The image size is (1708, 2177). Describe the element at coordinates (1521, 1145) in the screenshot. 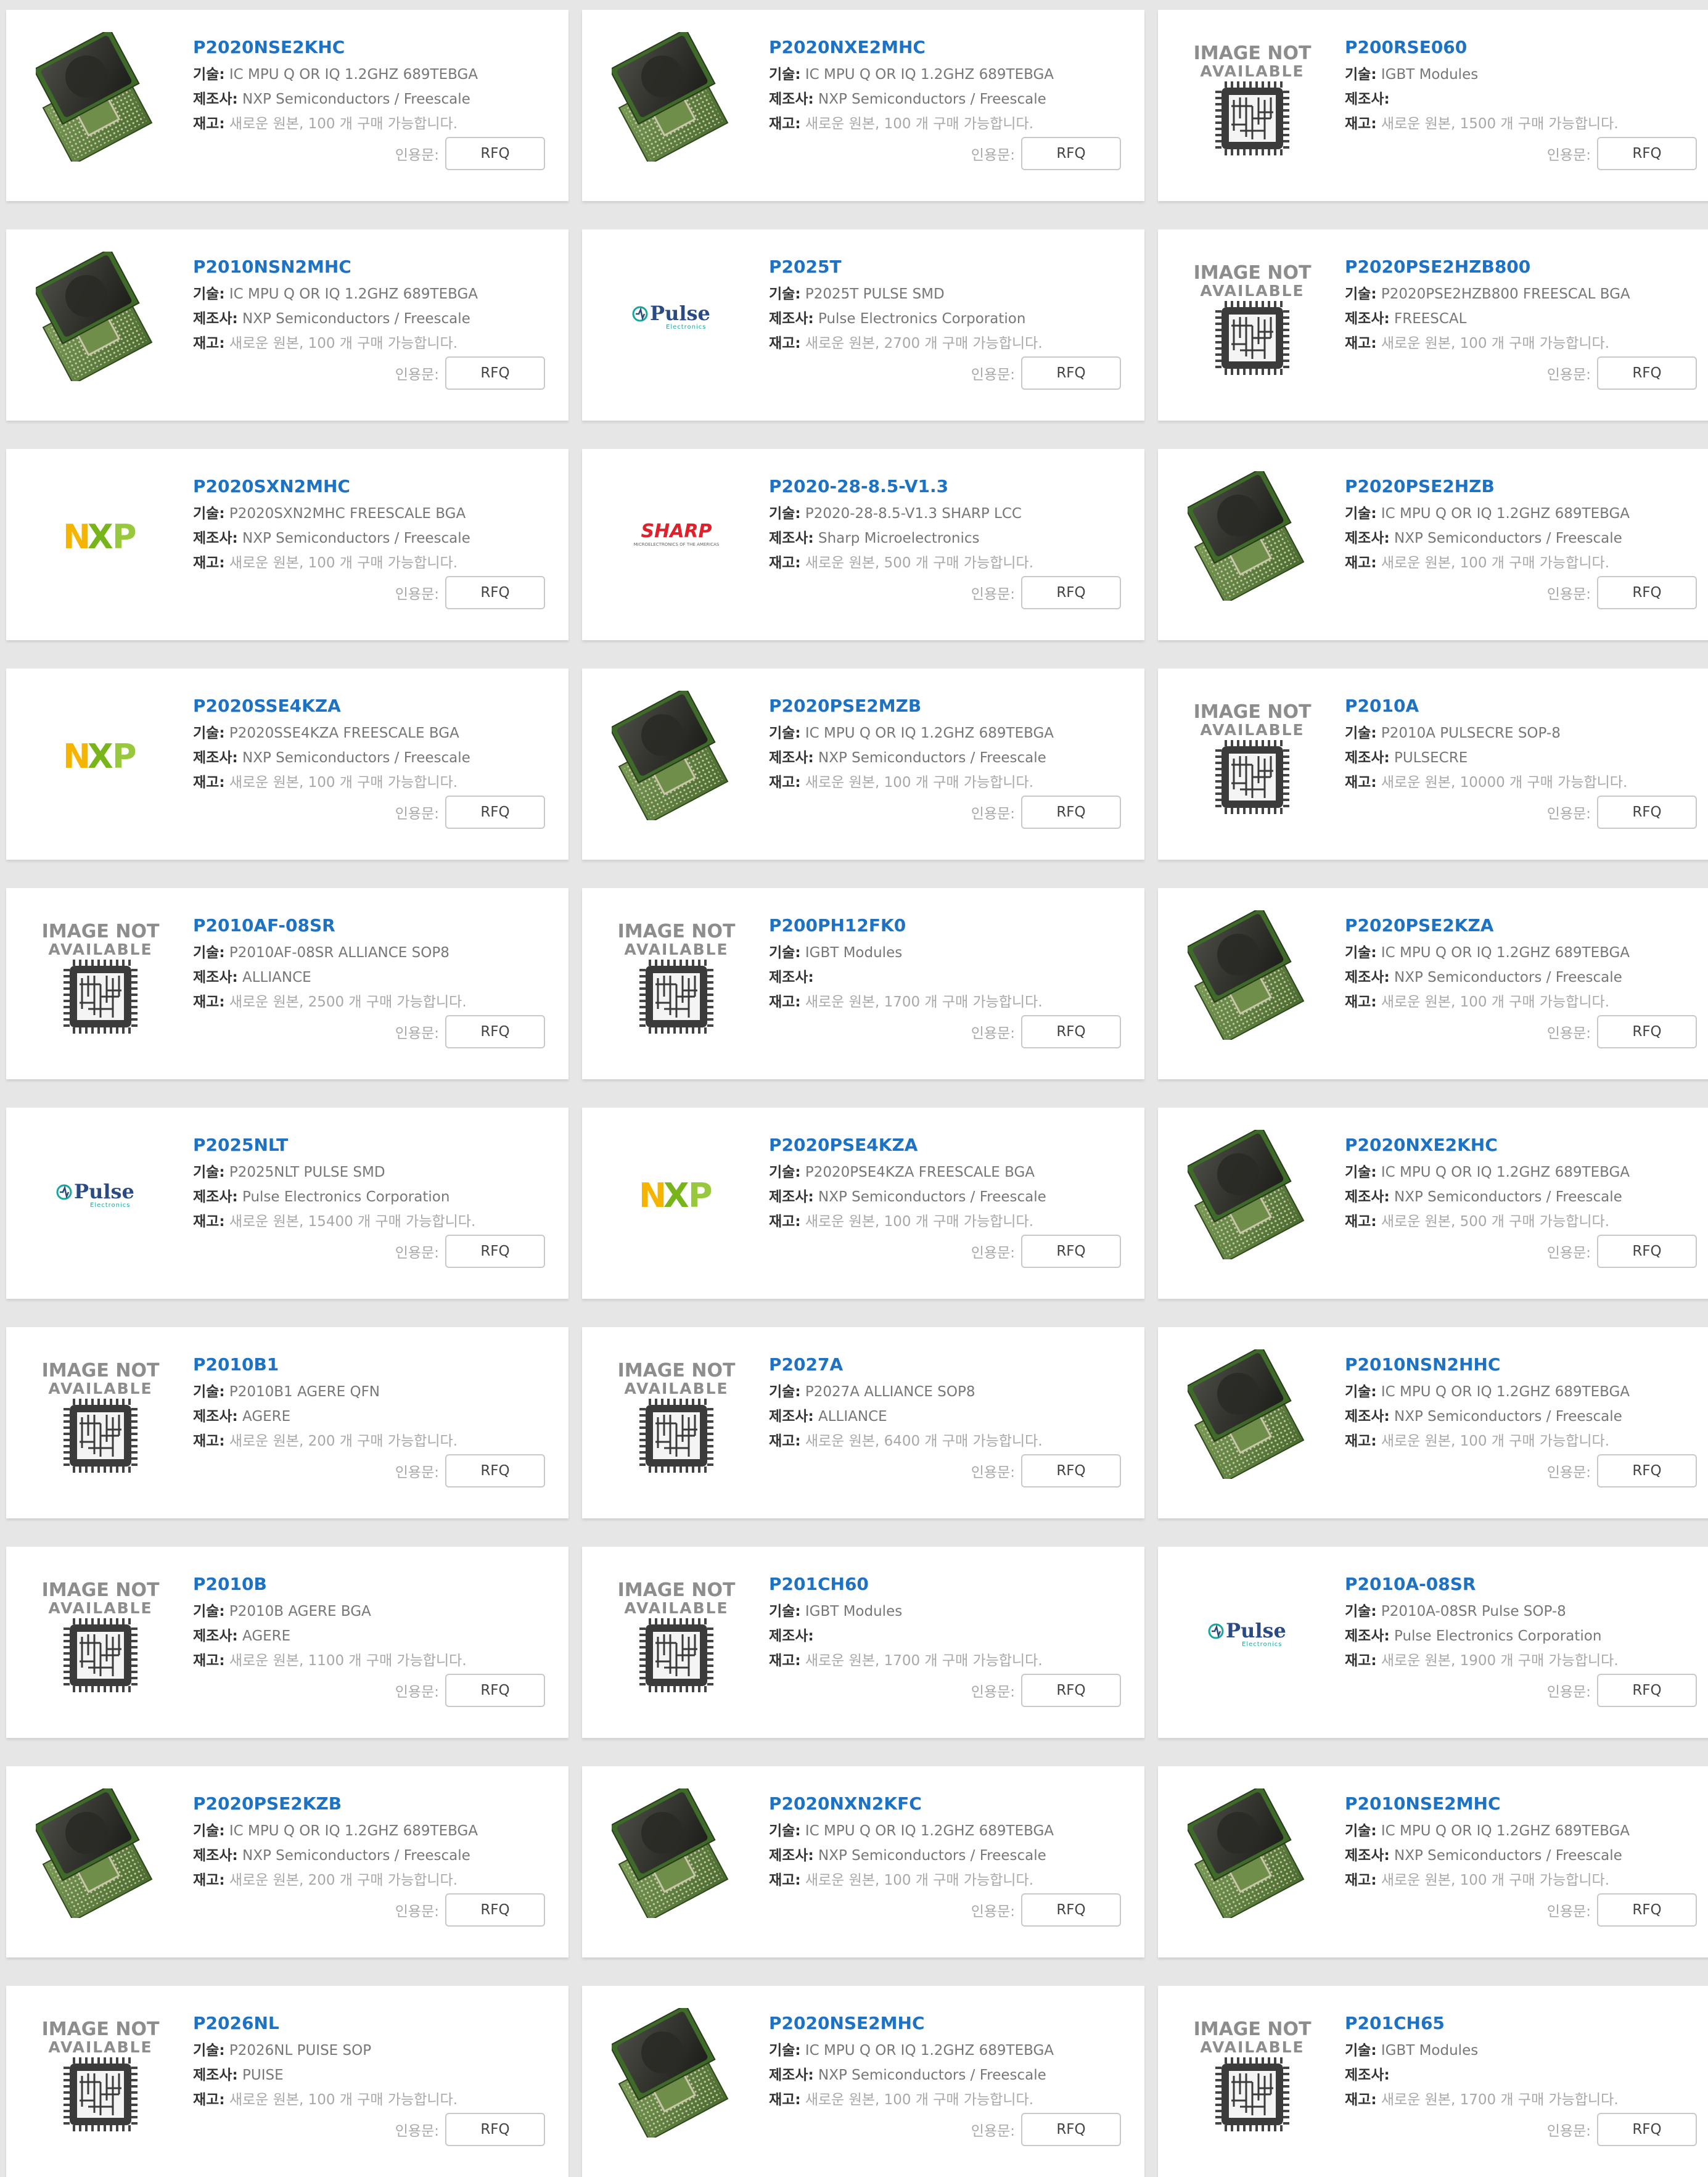

I see `part-number-link: P2020NXE2KHC` at that location.